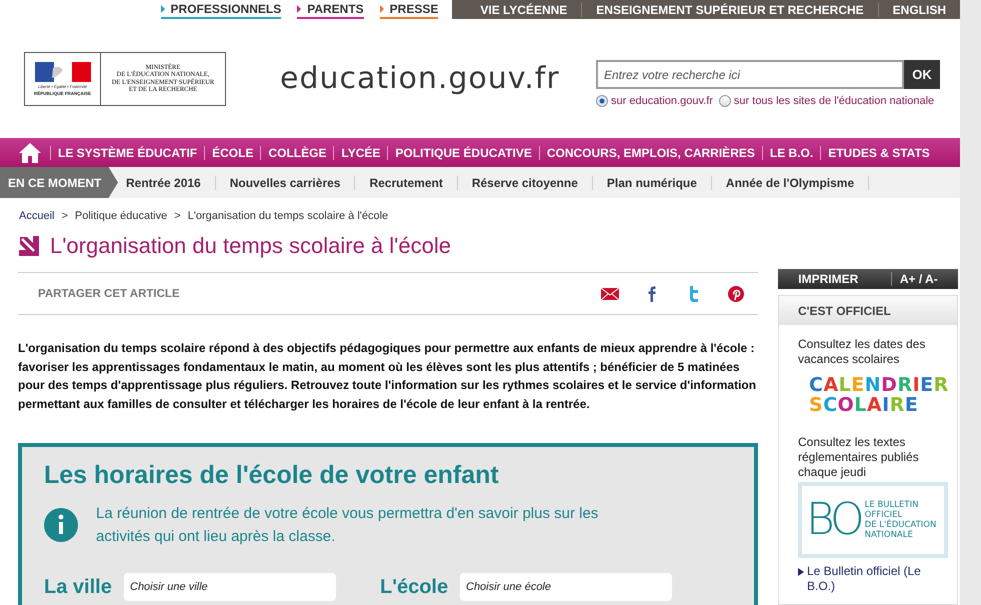 This screenshot has width=981, height=605. Describe the element at coordinates (922, 74) in the screenshot. I see `search-button: OK` at that location.